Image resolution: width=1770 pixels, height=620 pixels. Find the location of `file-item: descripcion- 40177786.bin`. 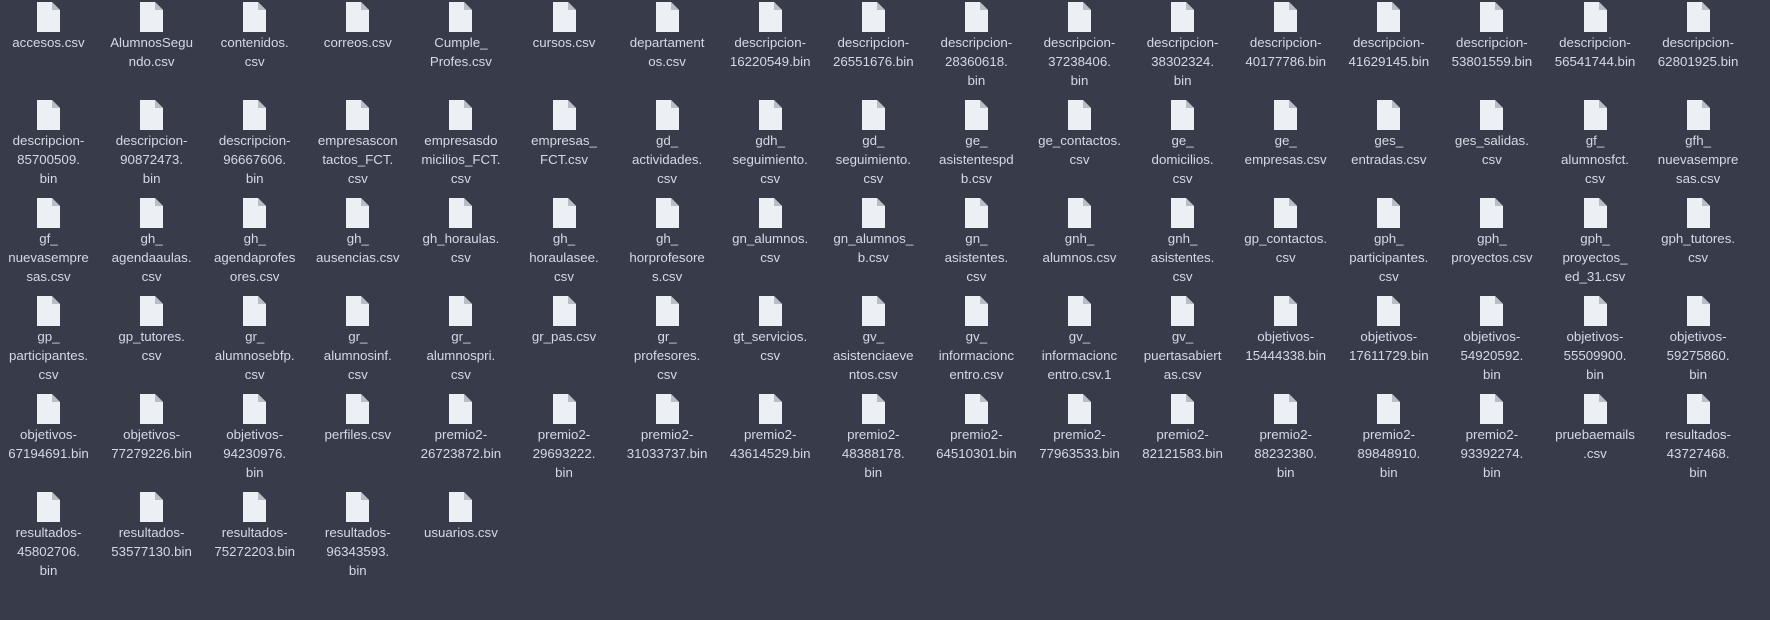

file-item: descripcion- 40177786.bin is located at coordinates (1285, 49).